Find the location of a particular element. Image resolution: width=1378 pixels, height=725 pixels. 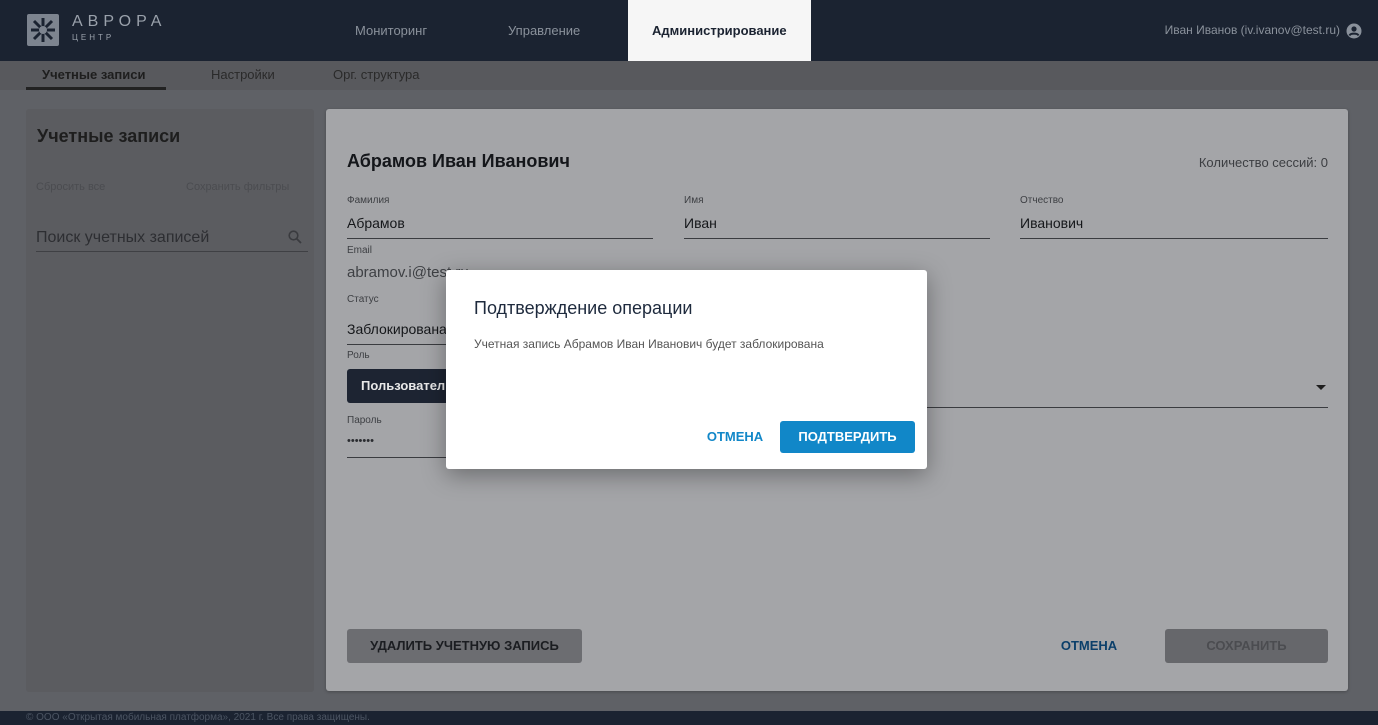

subtab-settings: Настройки is located at coordinates (243, 74).